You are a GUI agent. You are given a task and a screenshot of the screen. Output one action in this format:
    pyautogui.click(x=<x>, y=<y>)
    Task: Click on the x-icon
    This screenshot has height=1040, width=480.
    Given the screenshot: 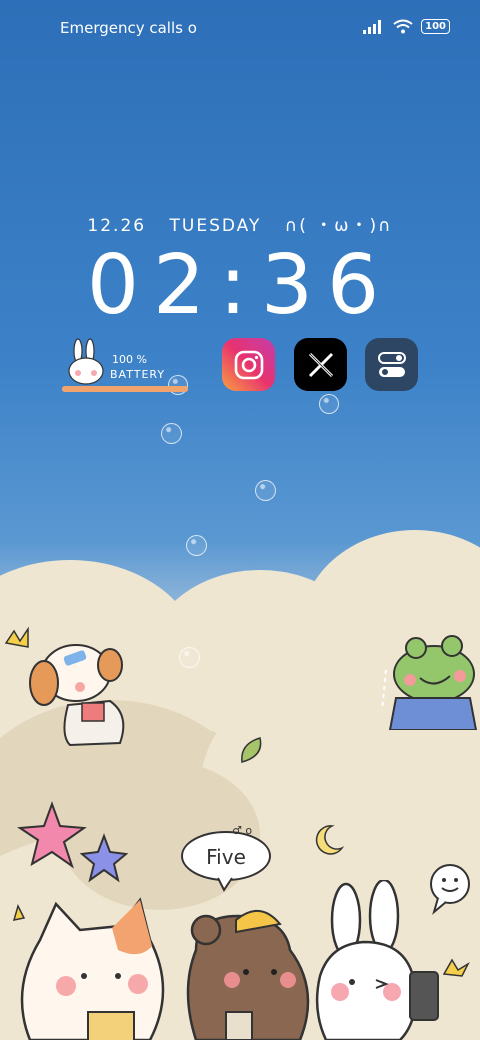 What is the action you would take?
    pyautogui.click(x=320, y=364)
    